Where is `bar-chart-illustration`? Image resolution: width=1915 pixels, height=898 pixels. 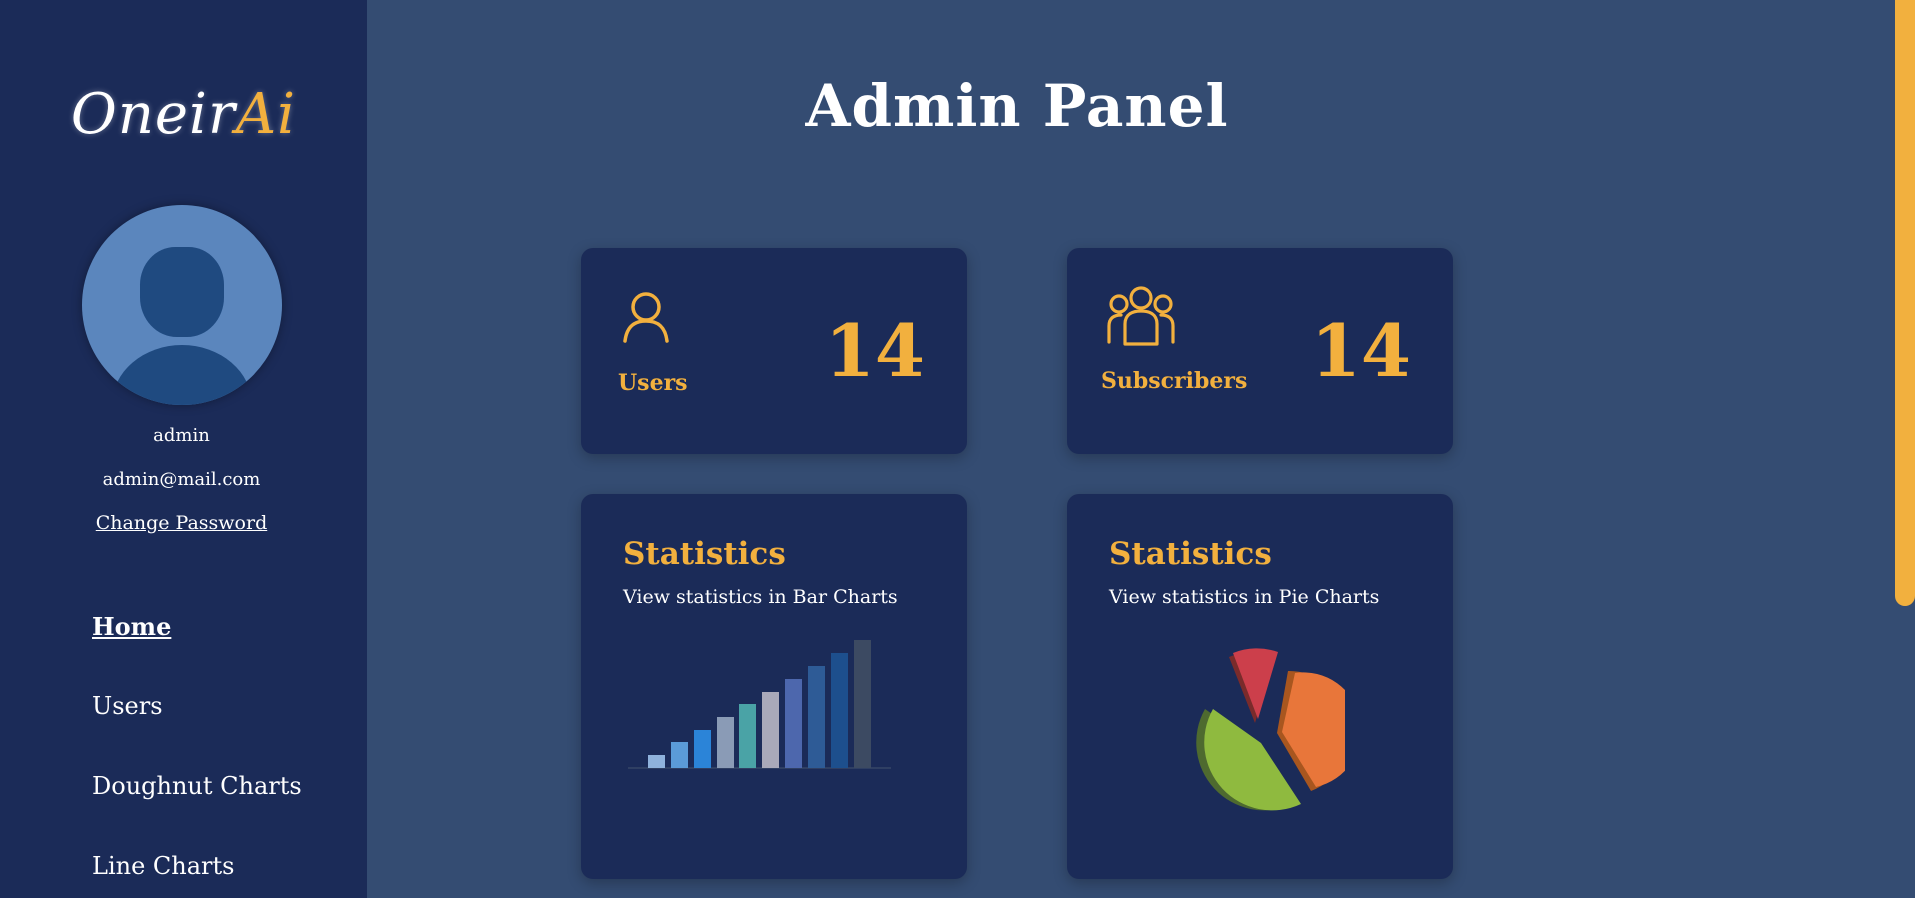
bar-chart-illustration is located at coordinates (759, 704).